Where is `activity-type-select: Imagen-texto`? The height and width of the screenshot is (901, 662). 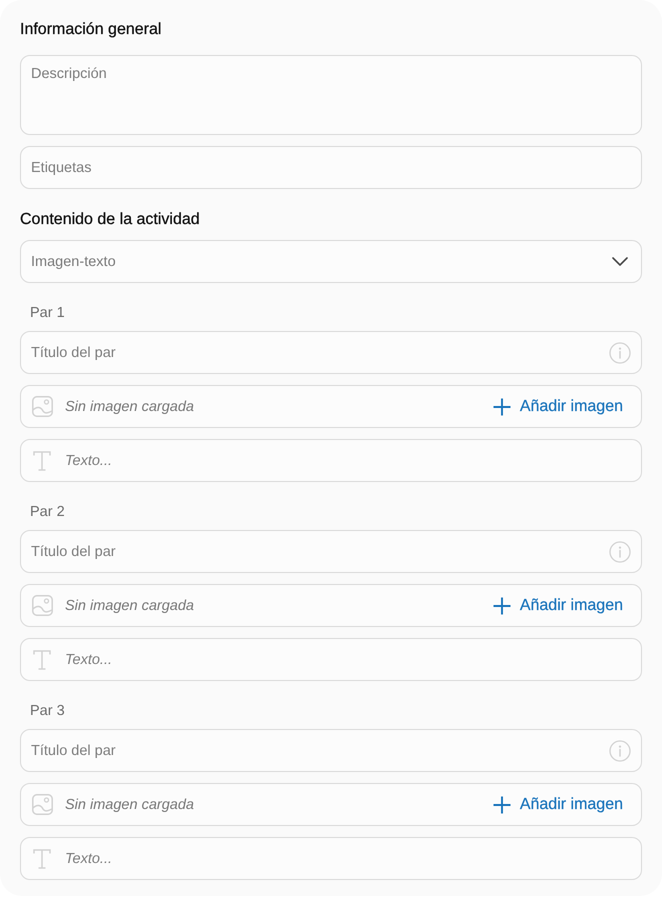 activity-type-select: Imagen-texto is located at coordinates (331, 261).